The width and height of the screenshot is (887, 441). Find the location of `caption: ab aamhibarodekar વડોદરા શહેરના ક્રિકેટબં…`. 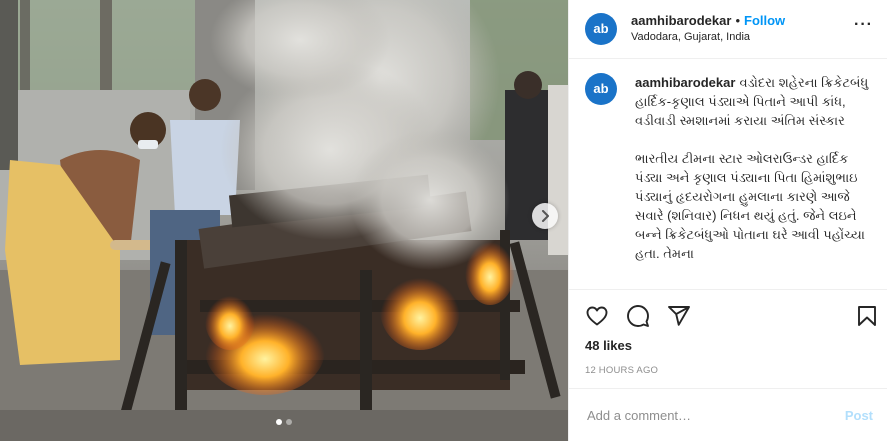

caption: ab aamhibarodekar વડોદરા શહેરના ક્રિકેટબં… is located at coordinates (728, 168).